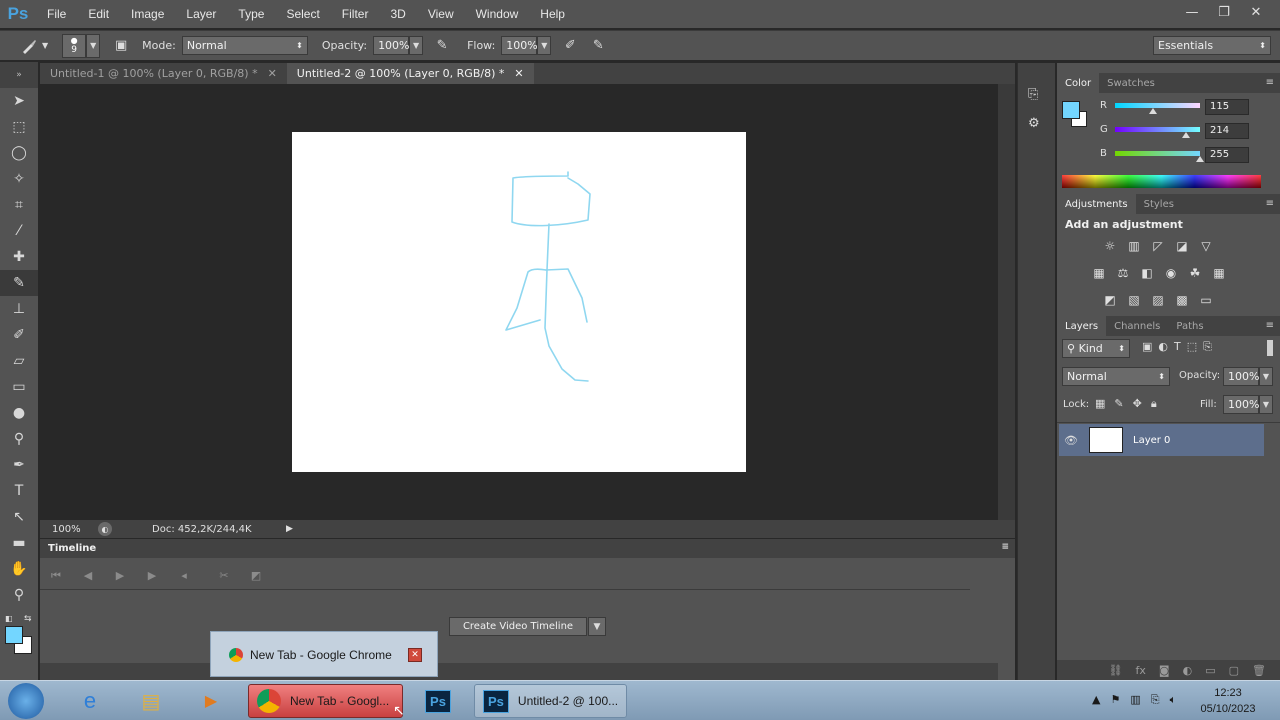 The image size is (1280, 720). What do you see at coordinates (1131, 83) in the screenshot?
I see `tab-swatches: Swatches` at bounding box center [1131, 83].